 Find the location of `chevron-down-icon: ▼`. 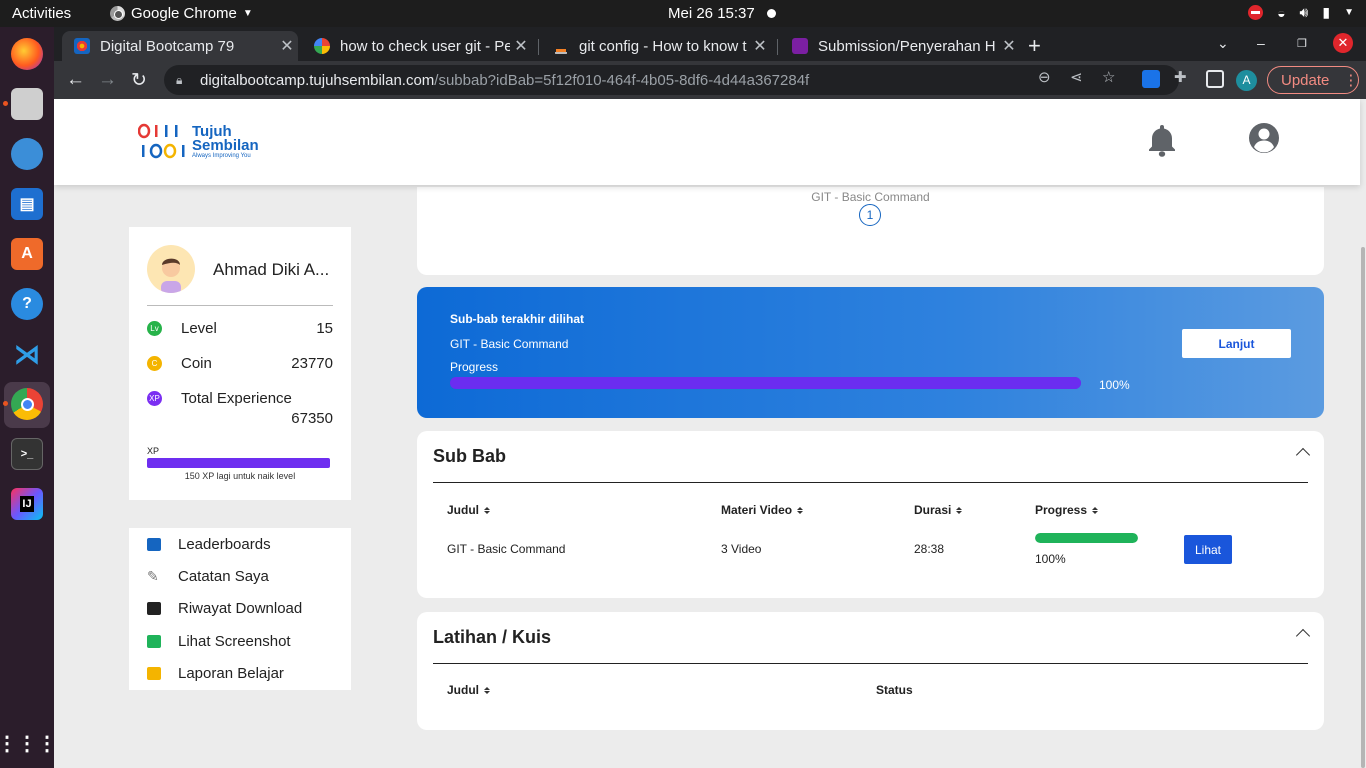

chevron-down-icon: ▼ is located at coordinates (1349, 12).